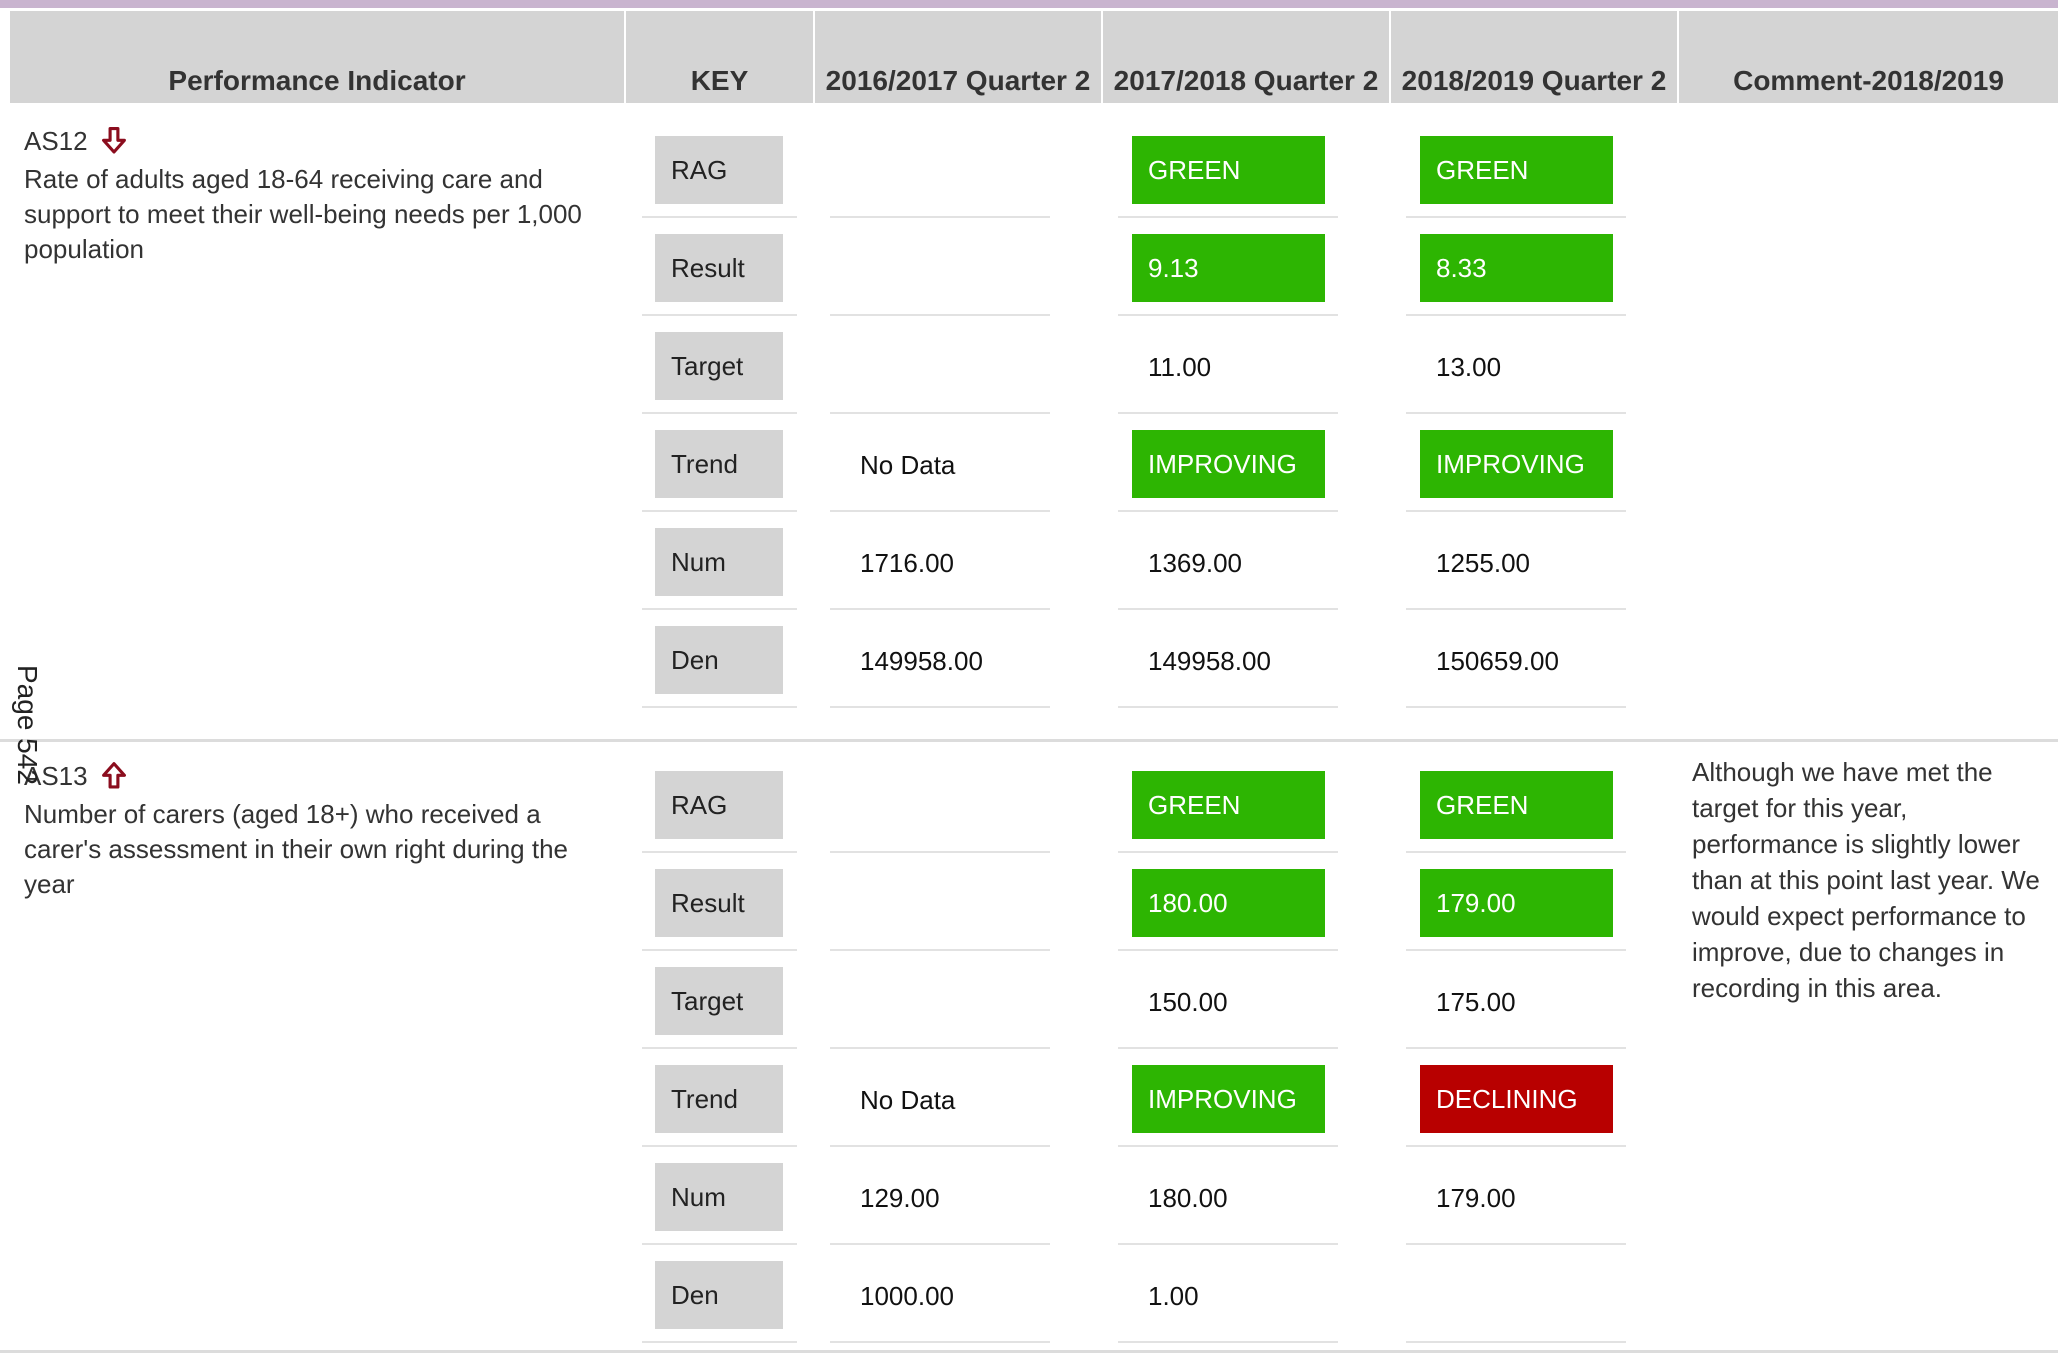  What do you see at coordinates (1173, 1296) in the screenshot?
I see `cell-value: 1.00` at bounding box center [1173, 1296].